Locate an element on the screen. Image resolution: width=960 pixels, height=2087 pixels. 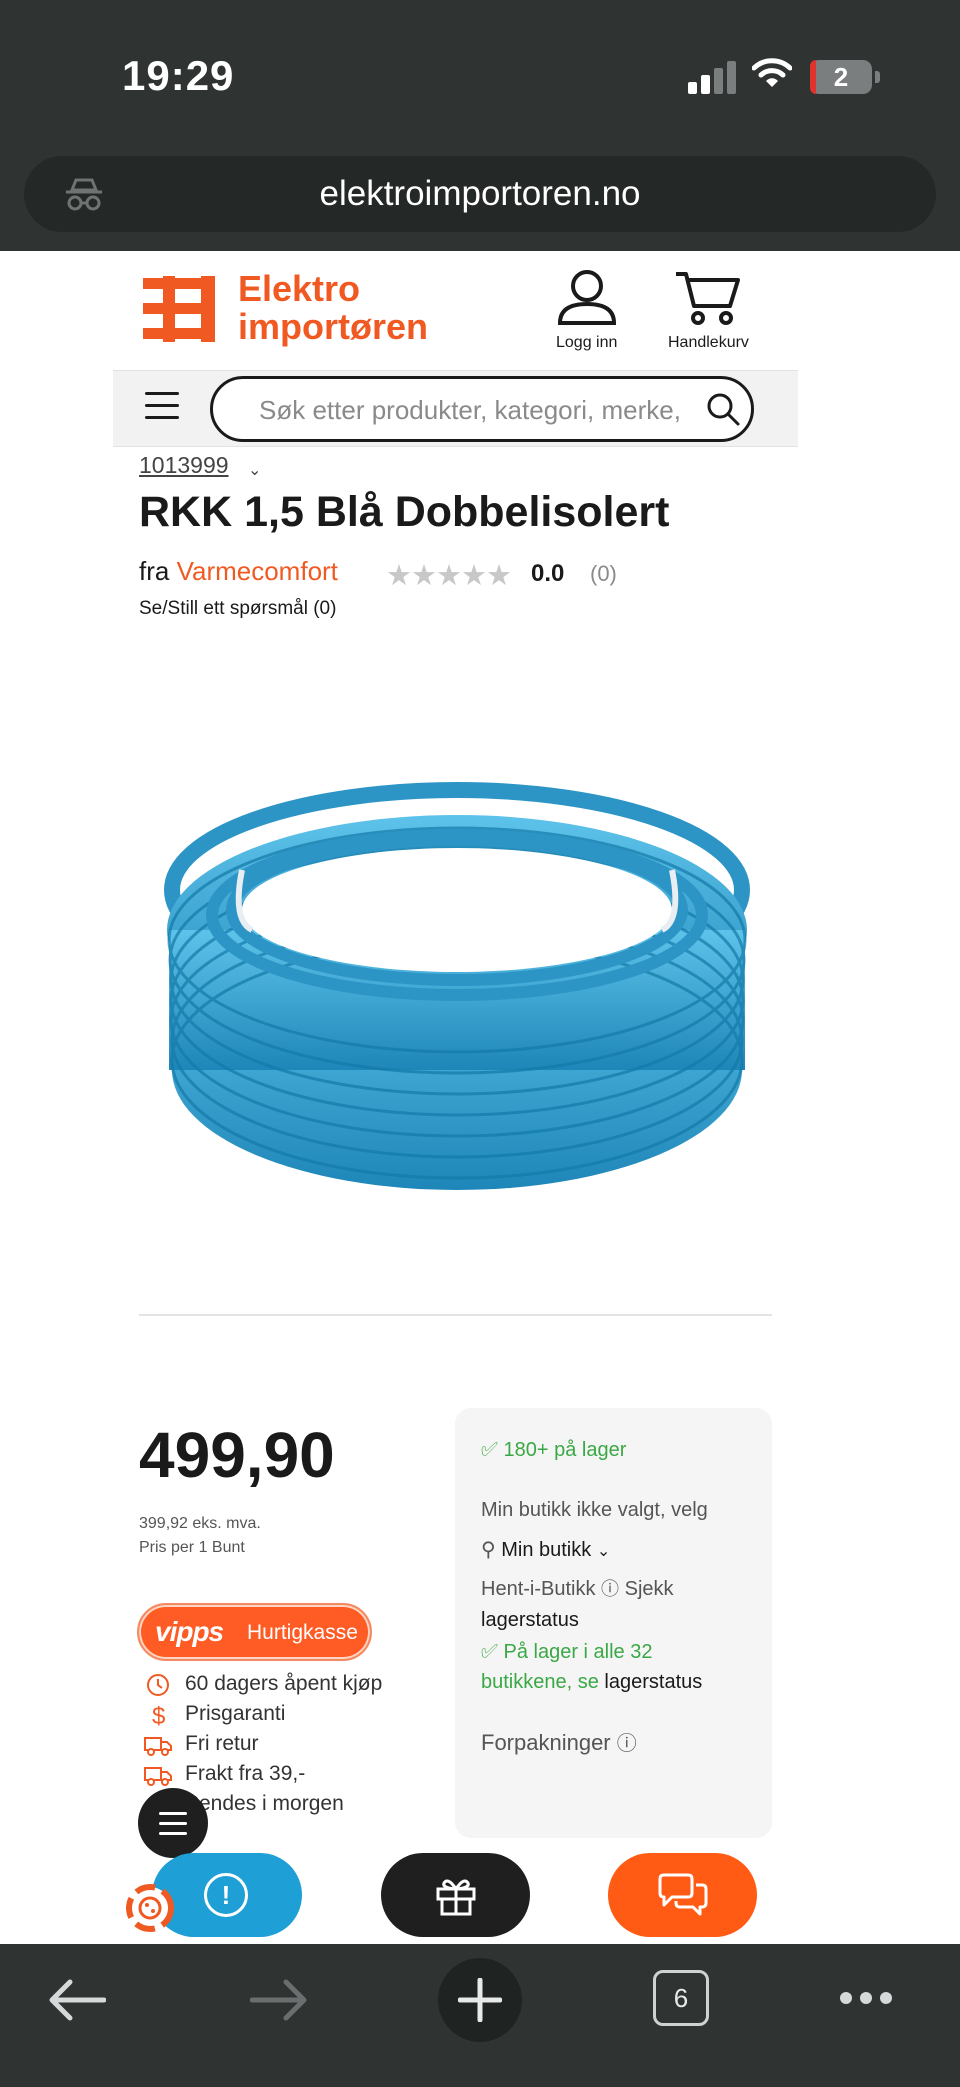
search-box is located at coordinates (482, 409).